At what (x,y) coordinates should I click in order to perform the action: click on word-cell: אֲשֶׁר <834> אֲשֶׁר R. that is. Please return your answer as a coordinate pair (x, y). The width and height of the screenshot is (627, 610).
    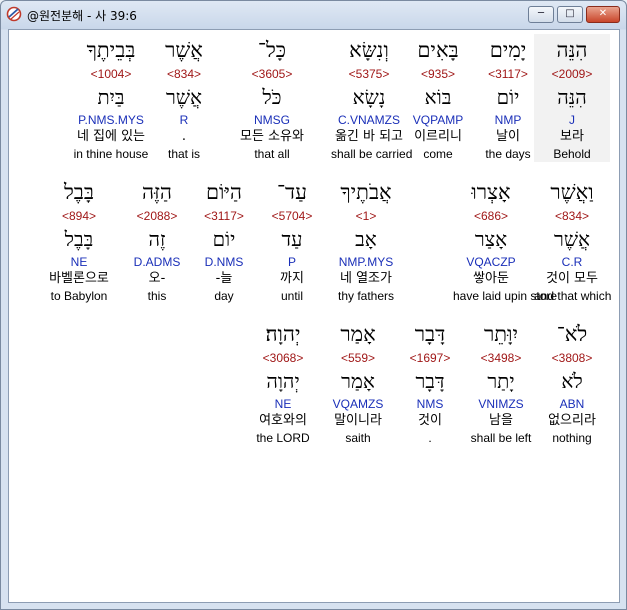
    Looking at the image, I should click on (184, 98).